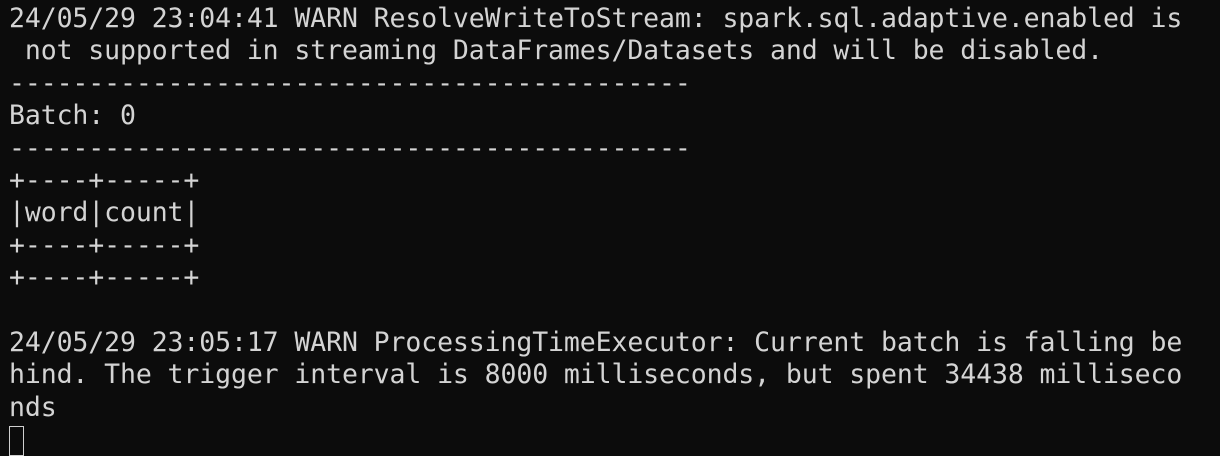 Image resolution: width=1220 pixels, height=456 pixels. I want to click on table-header-row: |word|count|, so click(104, 213).